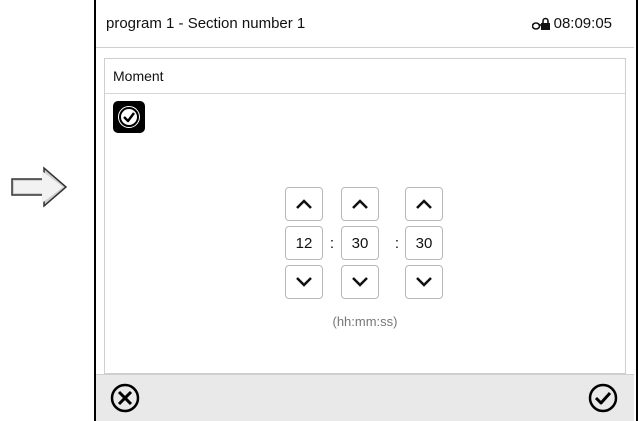 This screenshot has height=421, width=638. What do you see at coordinates (424, 243) in the screenshot?
I see `seconds-field: 30` at bounding box center [424, 243].